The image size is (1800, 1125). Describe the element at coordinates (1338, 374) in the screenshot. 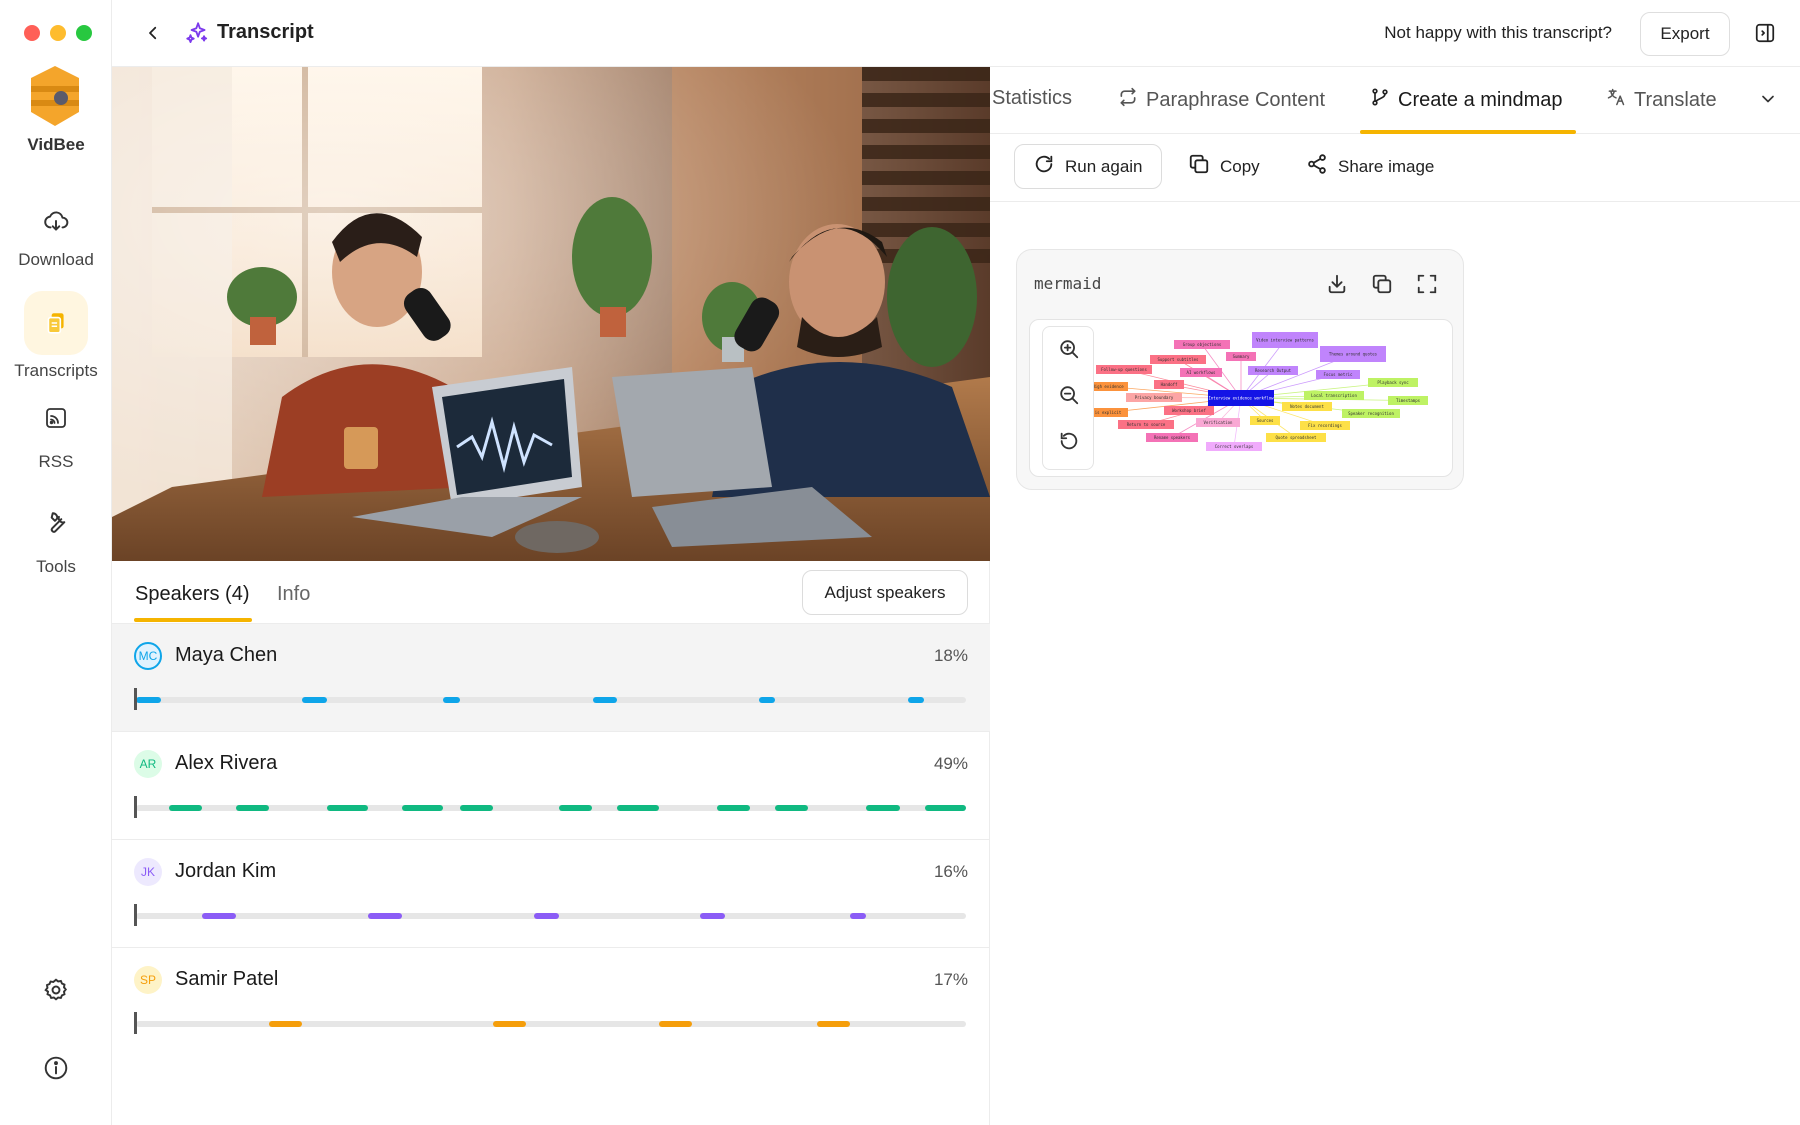

I see `mindmap-node: Focus metric` at that location.